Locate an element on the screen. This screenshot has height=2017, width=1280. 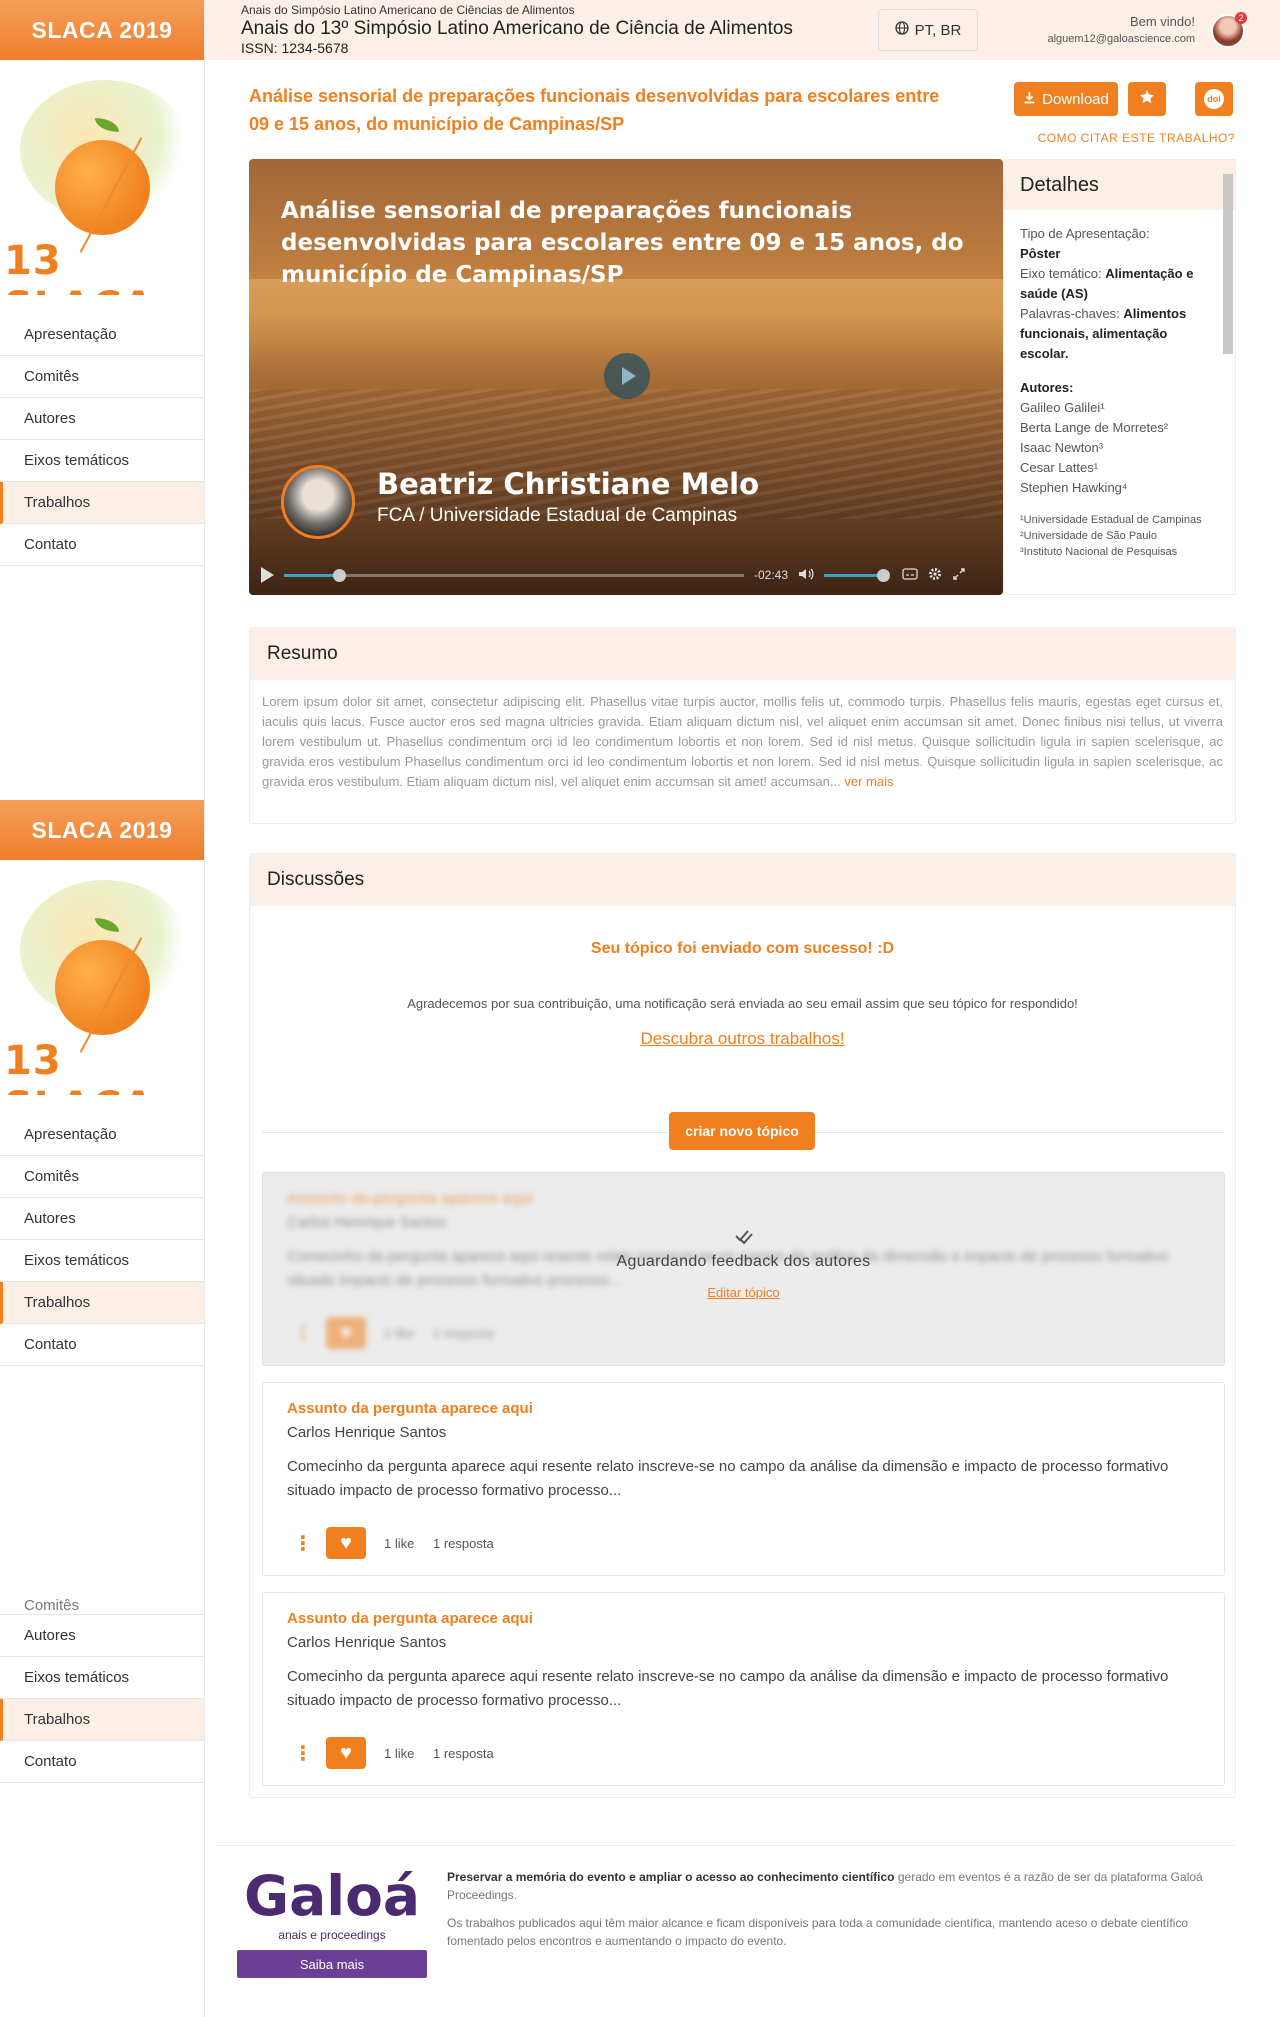
language-label: PT, BR is located at coordinates (938, 30).